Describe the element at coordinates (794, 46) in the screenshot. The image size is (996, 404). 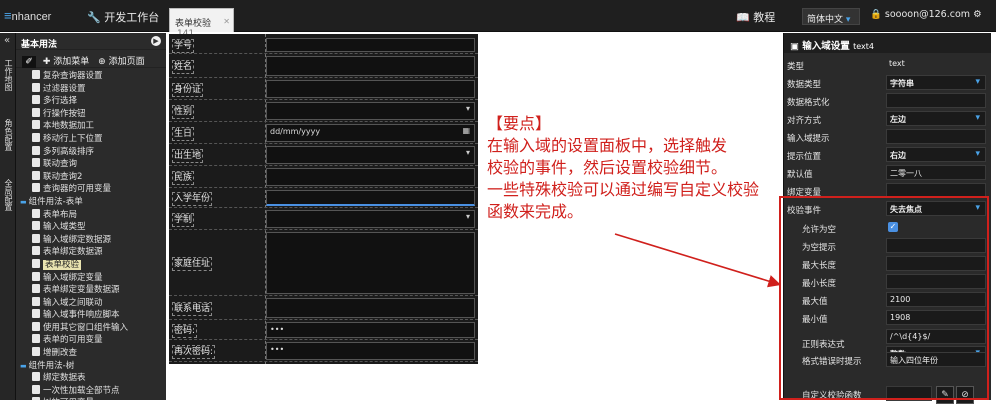
I see `settings-icon: ▣` at that location.